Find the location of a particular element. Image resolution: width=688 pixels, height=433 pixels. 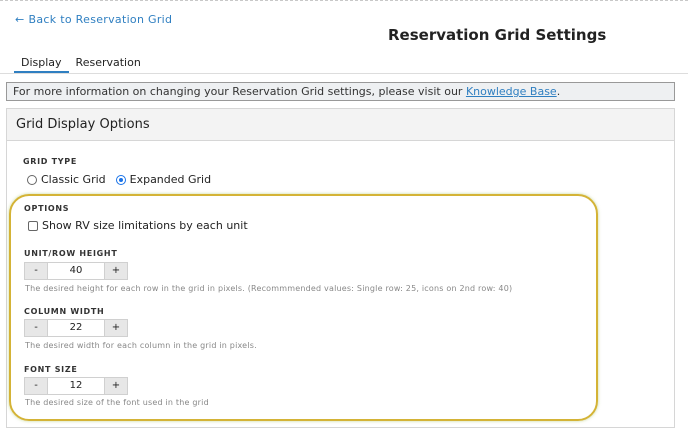

tabs-divider is located at coordinates (344, 73).